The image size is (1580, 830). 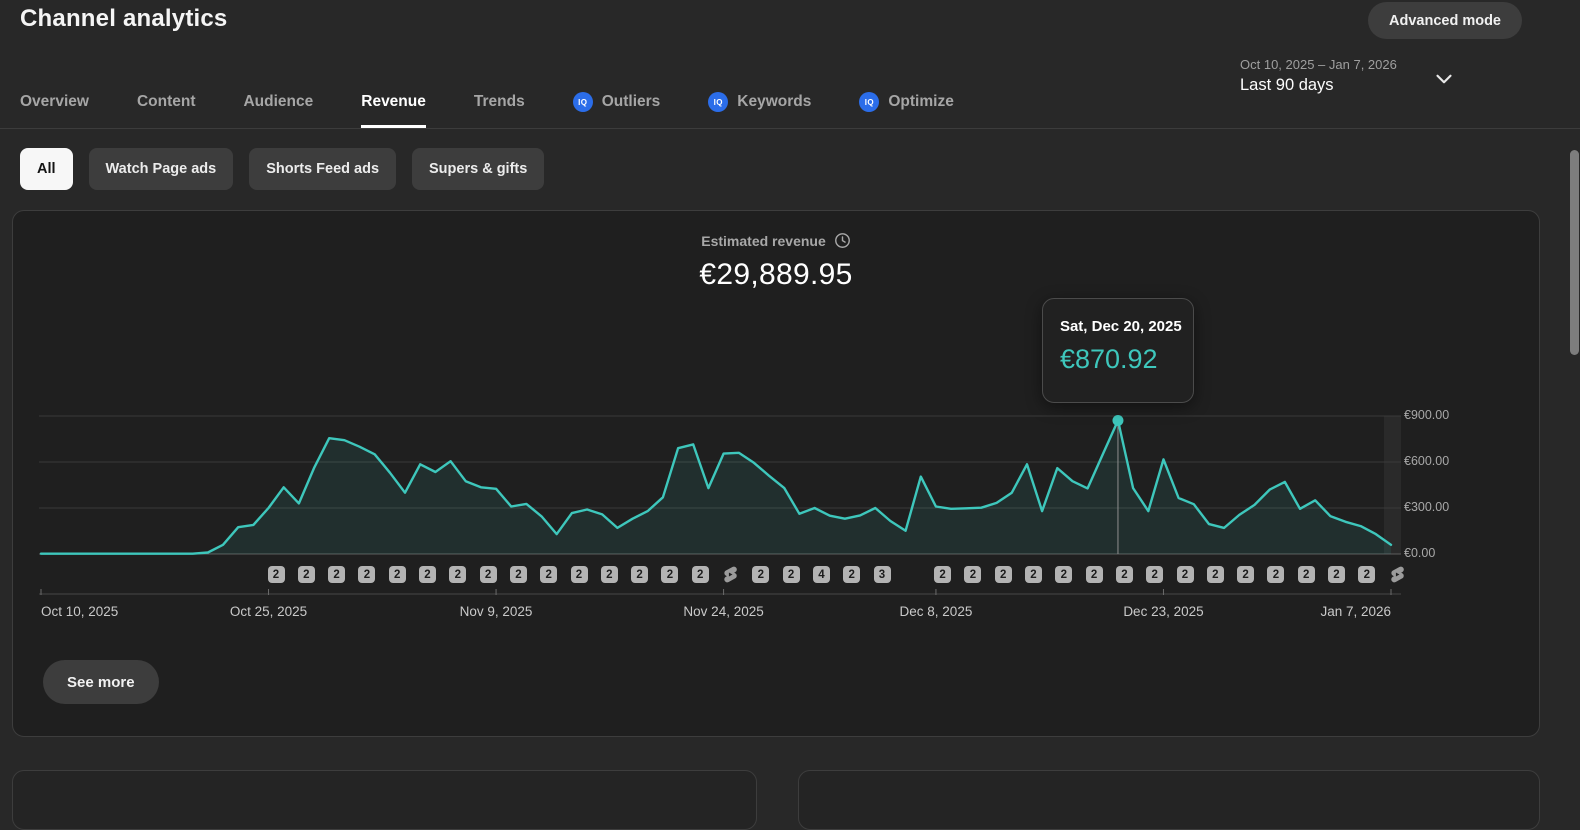 I want to click on filter-chip-watch-page-ads: Watch Page ads, so click(x=161, y=169).